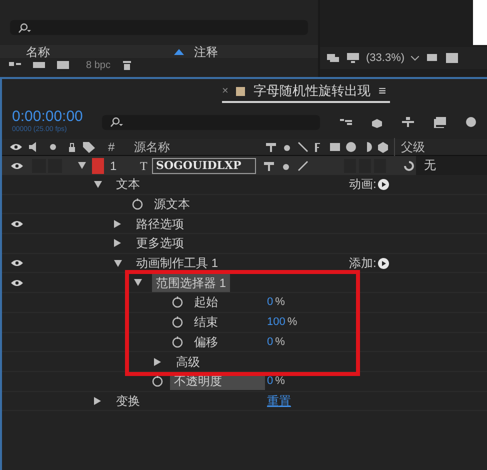 The width and height of the screenshot is (487, 470). What do you see at coordinates (179, 51) in the screenshot?
I see `sort-triangle-icon` at bounding box center [179, 51].